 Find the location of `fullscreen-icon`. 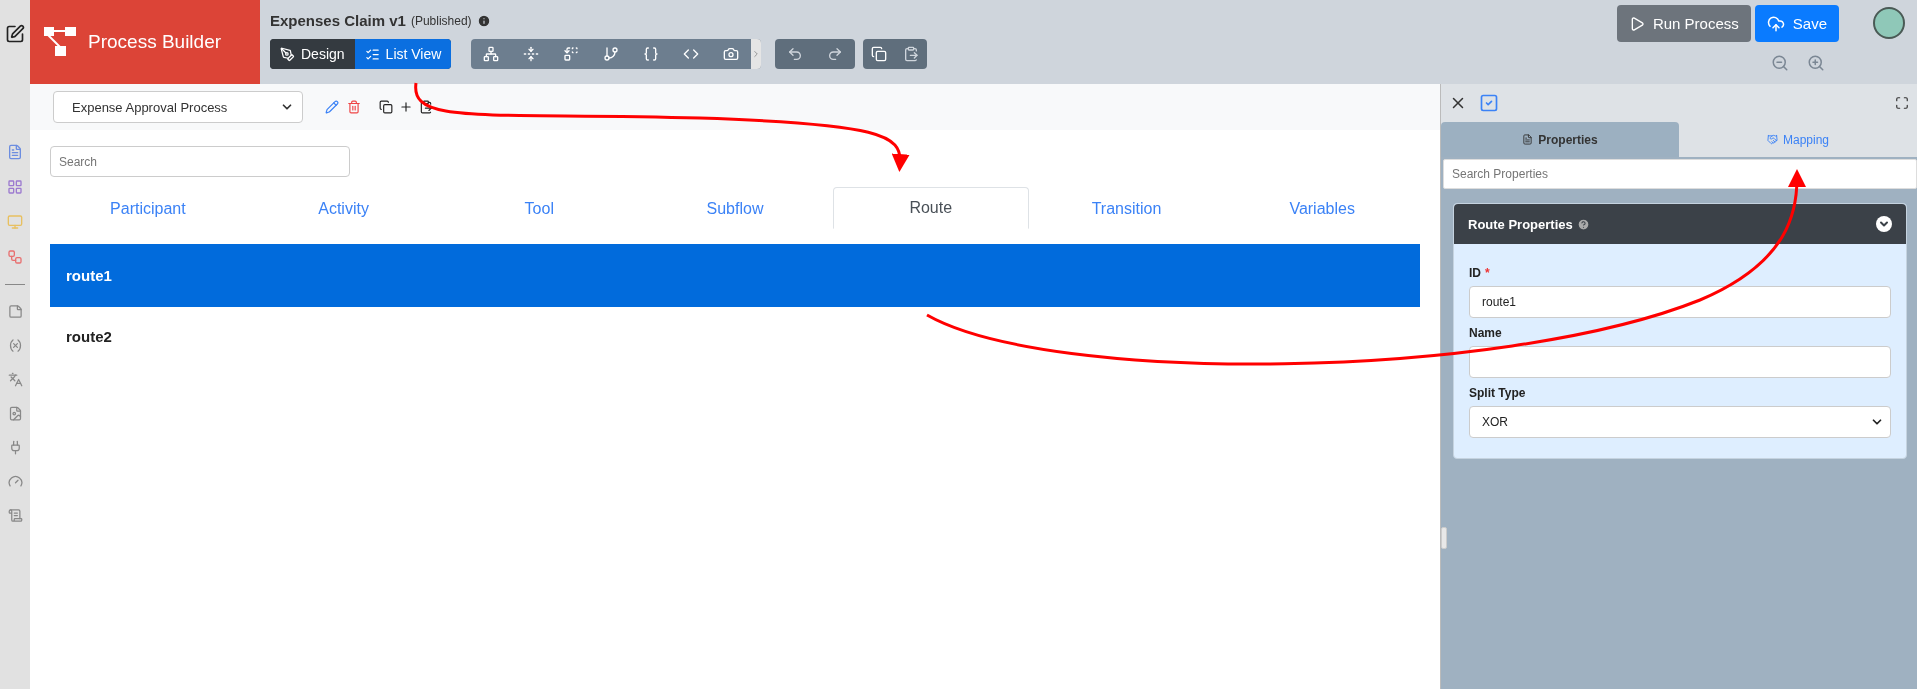

fullscreen-icon is located at coordinates (1902, 103).